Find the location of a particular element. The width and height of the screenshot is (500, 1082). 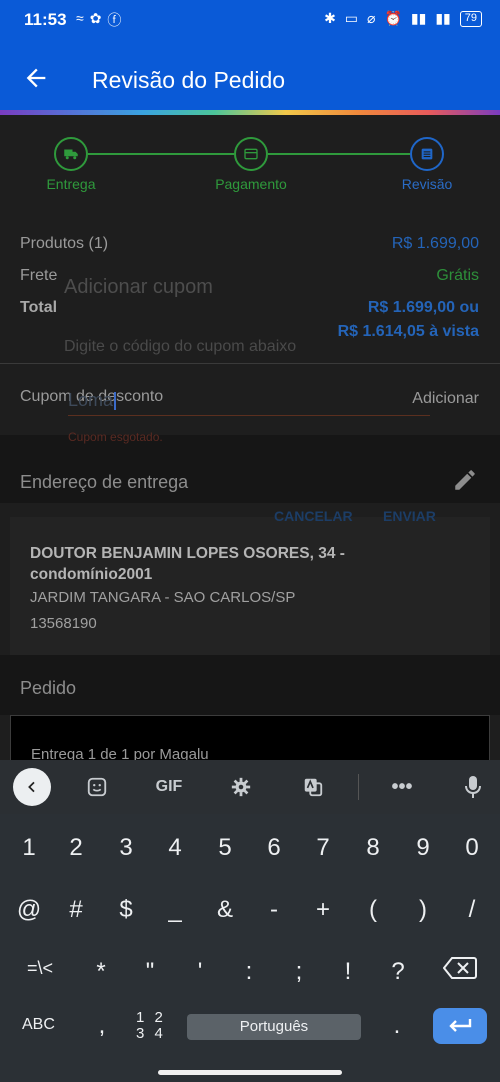

key-single-quote: ' is located at coordinates (200, 972).